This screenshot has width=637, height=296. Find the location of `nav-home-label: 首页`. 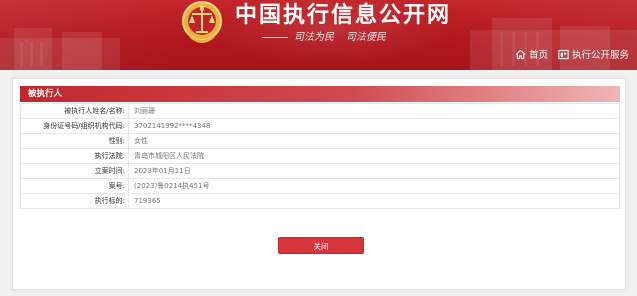

nav-home-label: 首页 is located at coordinates (538, 55).